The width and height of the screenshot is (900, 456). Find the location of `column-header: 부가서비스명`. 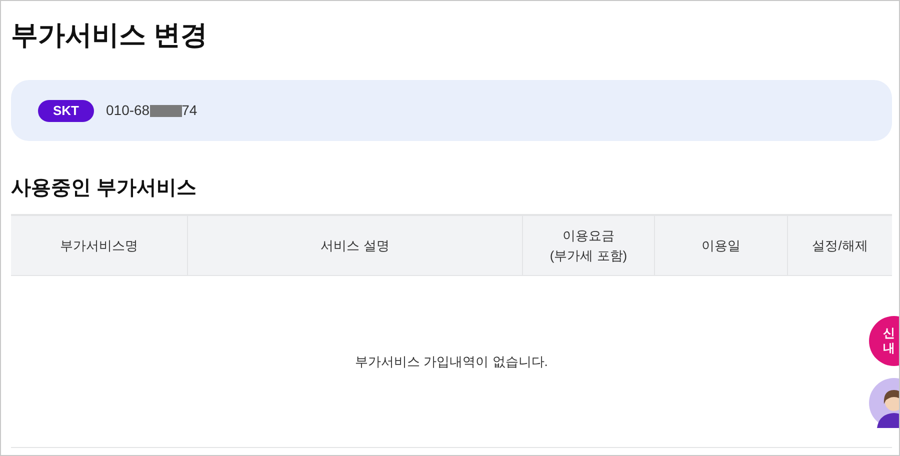

column-header: 부가서비스명 is located at coordinates (99, 245).